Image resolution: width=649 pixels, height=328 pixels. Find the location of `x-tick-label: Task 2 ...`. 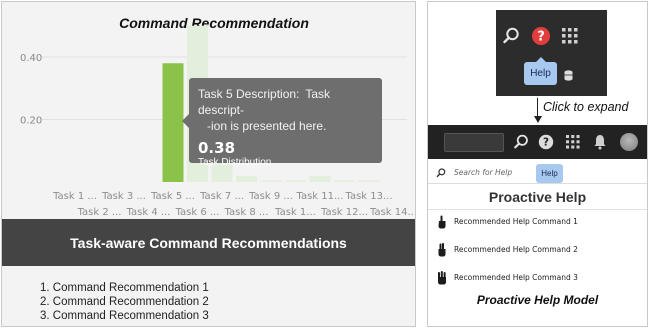

x-tick-label: Task 2 ... is located at coordinates (99, 212).